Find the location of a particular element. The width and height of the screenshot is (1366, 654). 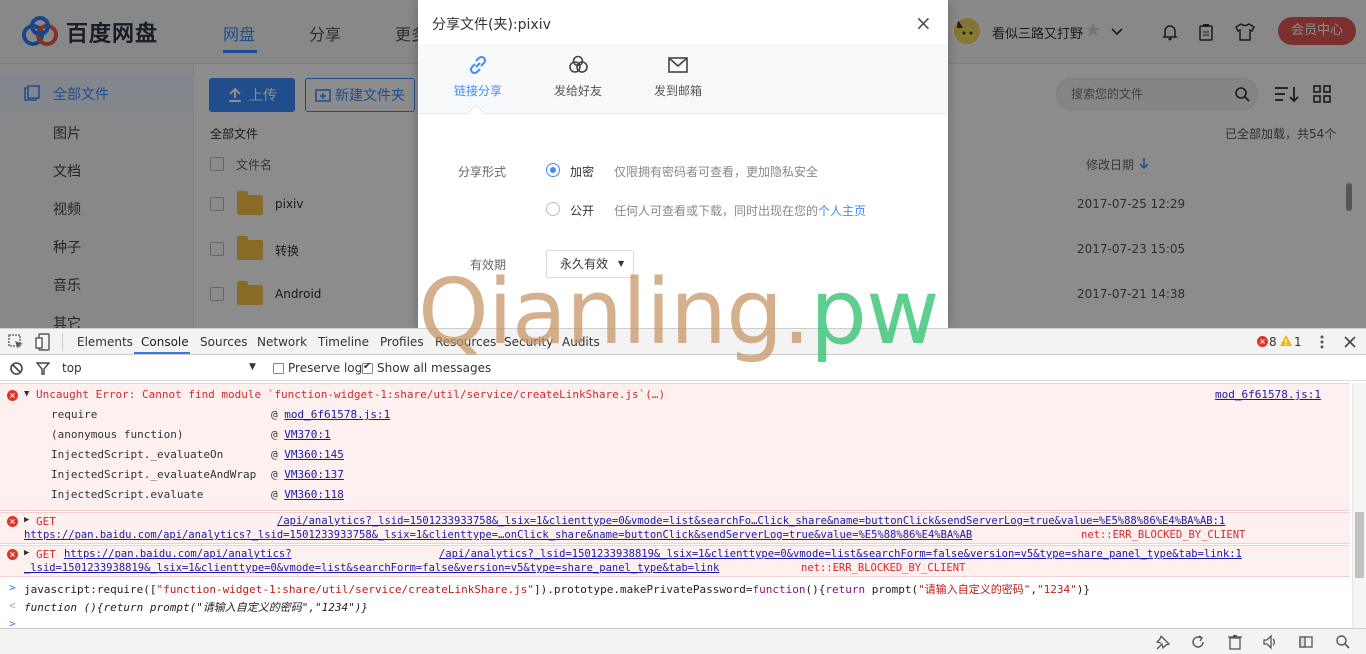

filter-icon is located at coordinates (43, 370).